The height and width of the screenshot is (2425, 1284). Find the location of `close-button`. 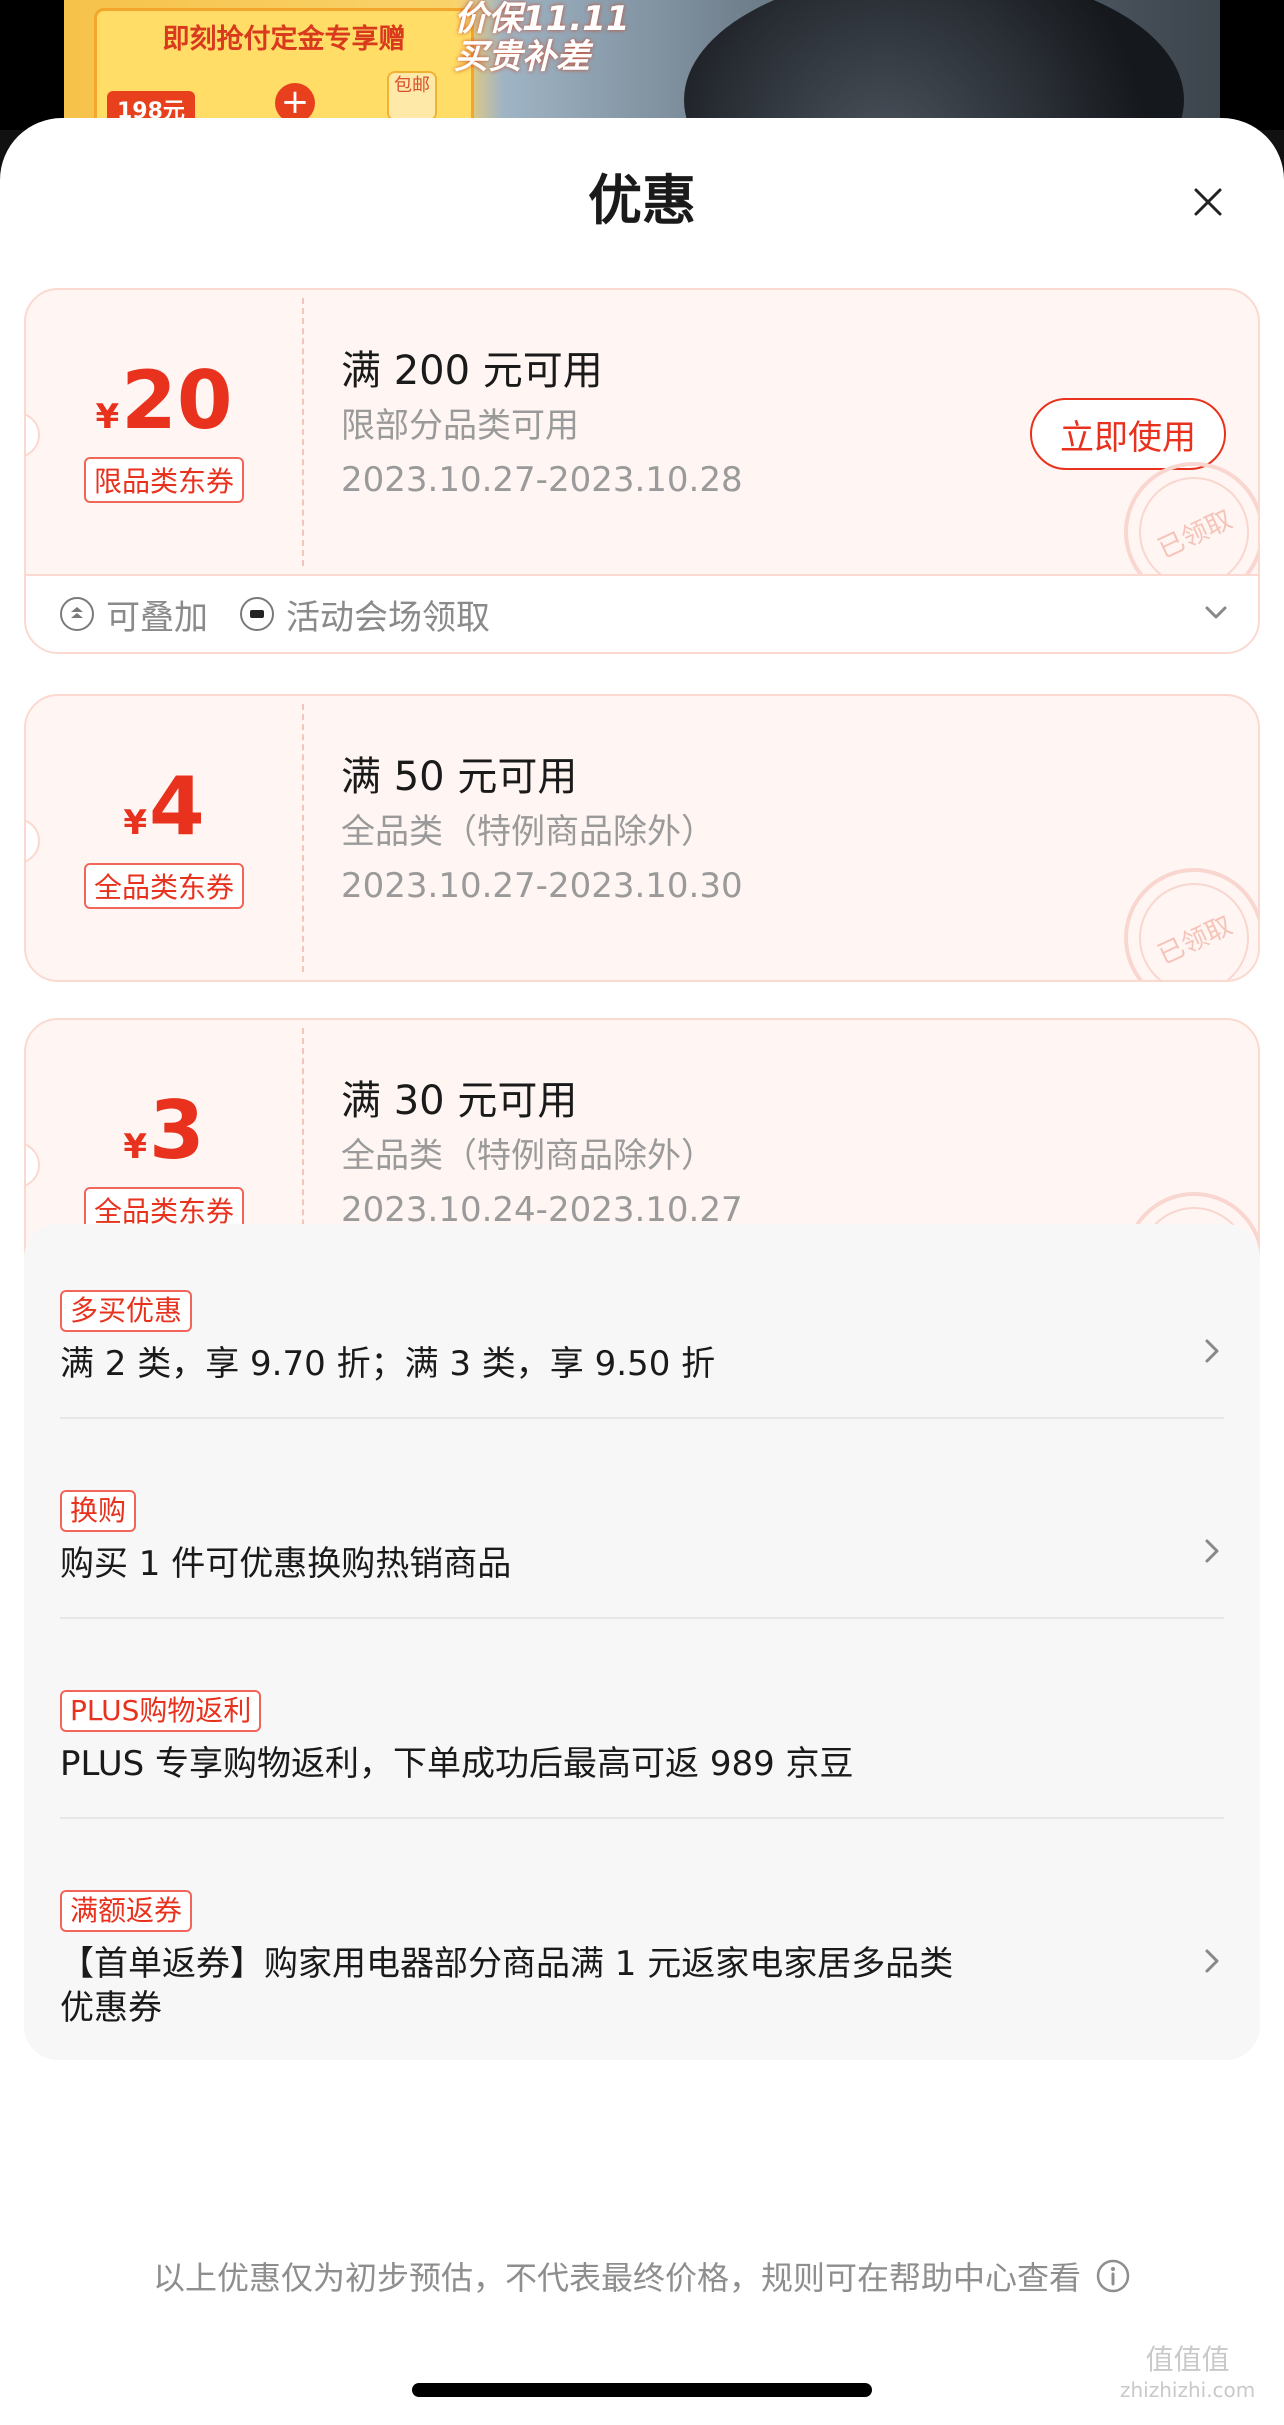

close-button is located at coordinates (1208, 202).